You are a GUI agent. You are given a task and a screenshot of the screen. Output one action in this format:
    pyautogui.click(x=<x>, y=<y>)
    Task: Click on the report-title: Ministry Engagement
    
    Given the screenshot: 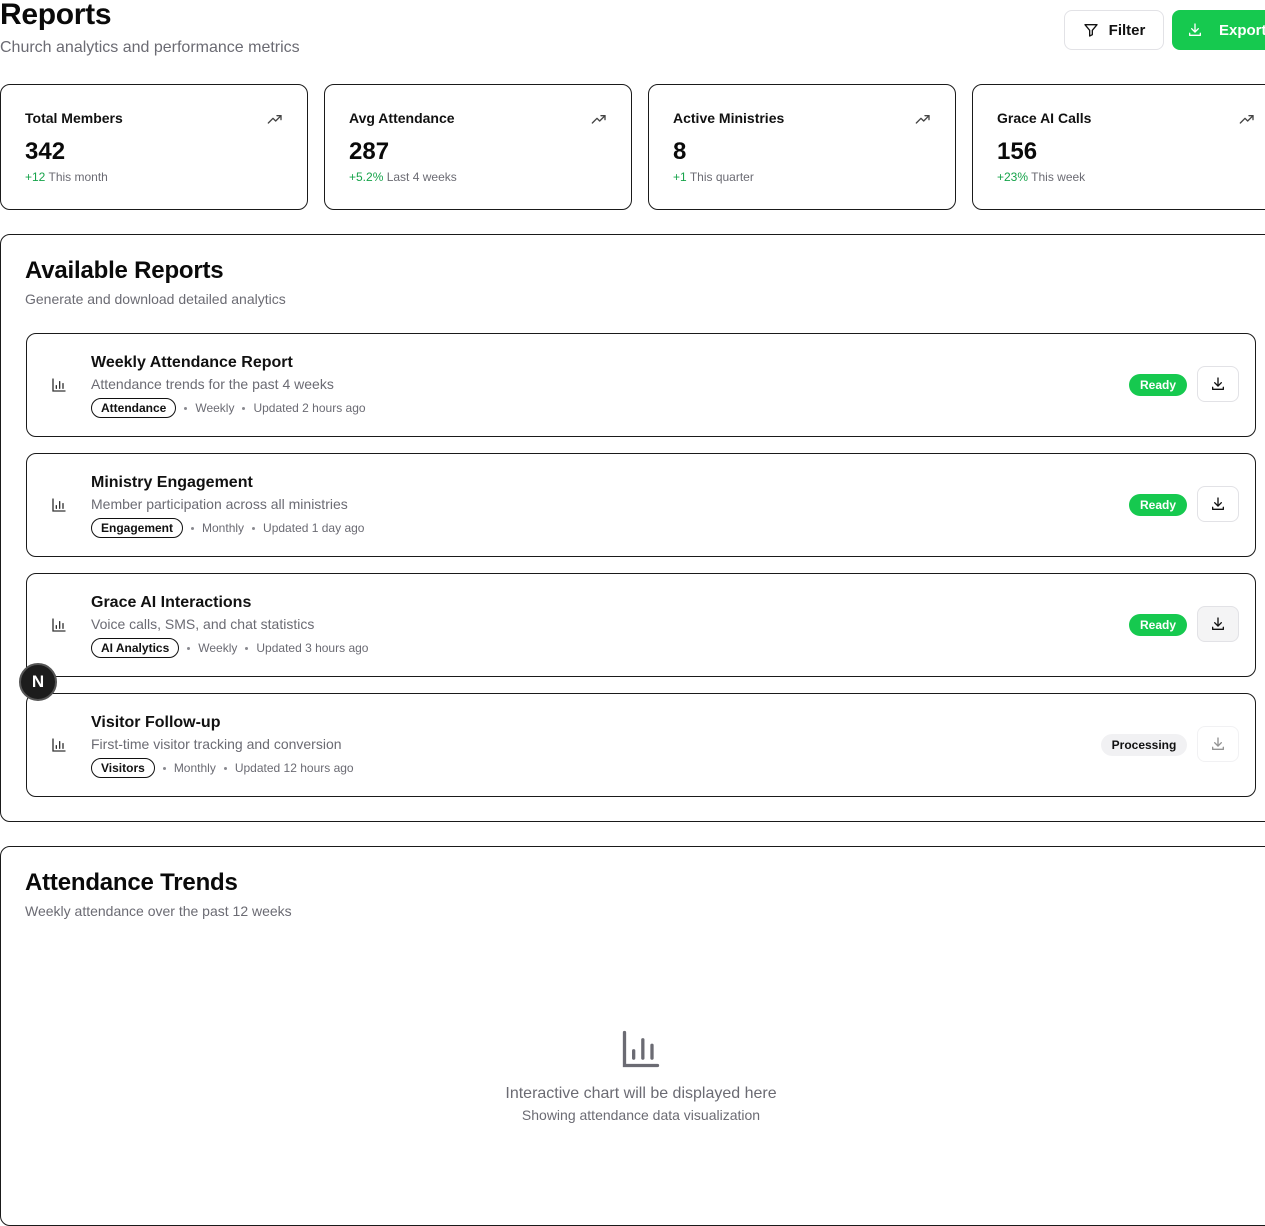 What is the action you would take?
    pyautogui.click(x=172, y=482)
    